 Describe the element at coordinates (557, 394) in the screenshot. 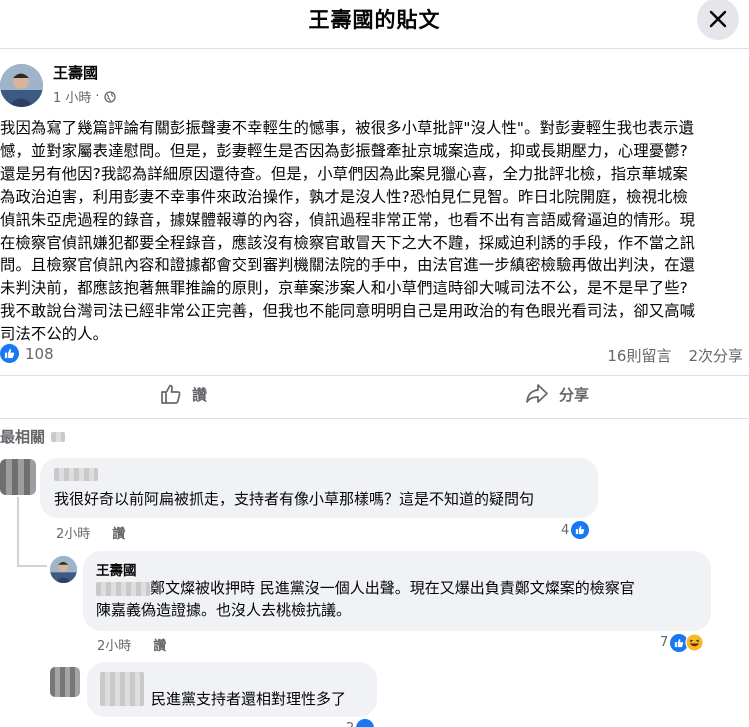

I see `share-button: 分享` at that location.